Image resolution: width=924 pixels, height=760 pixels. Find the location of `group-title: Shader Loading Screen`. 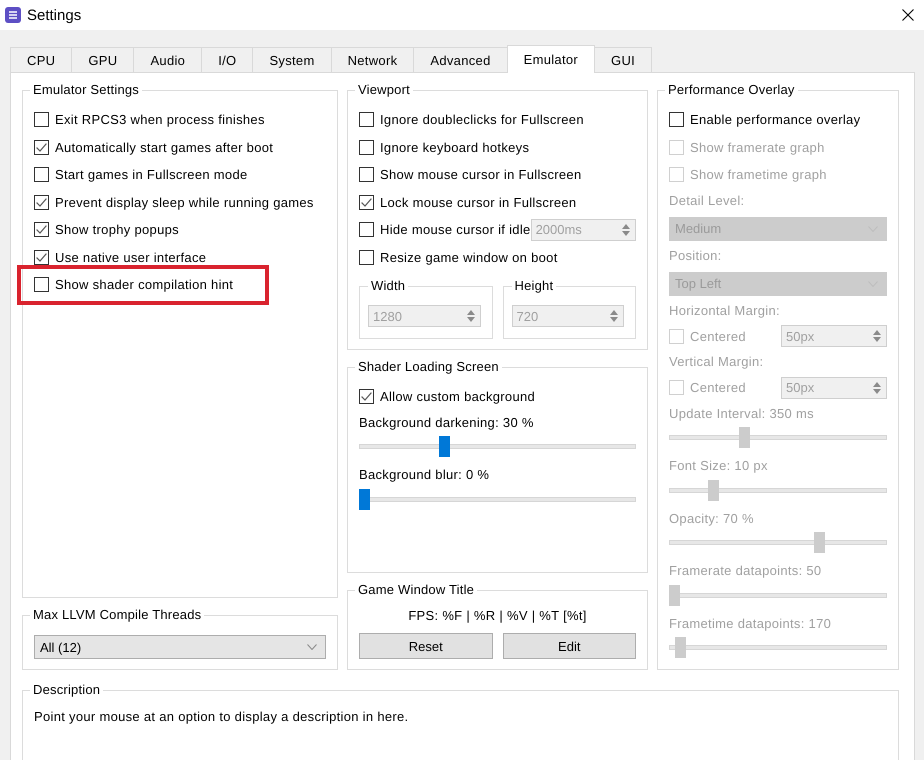

group-title: Shader Loading Screen is located at coordinates (428, 367).